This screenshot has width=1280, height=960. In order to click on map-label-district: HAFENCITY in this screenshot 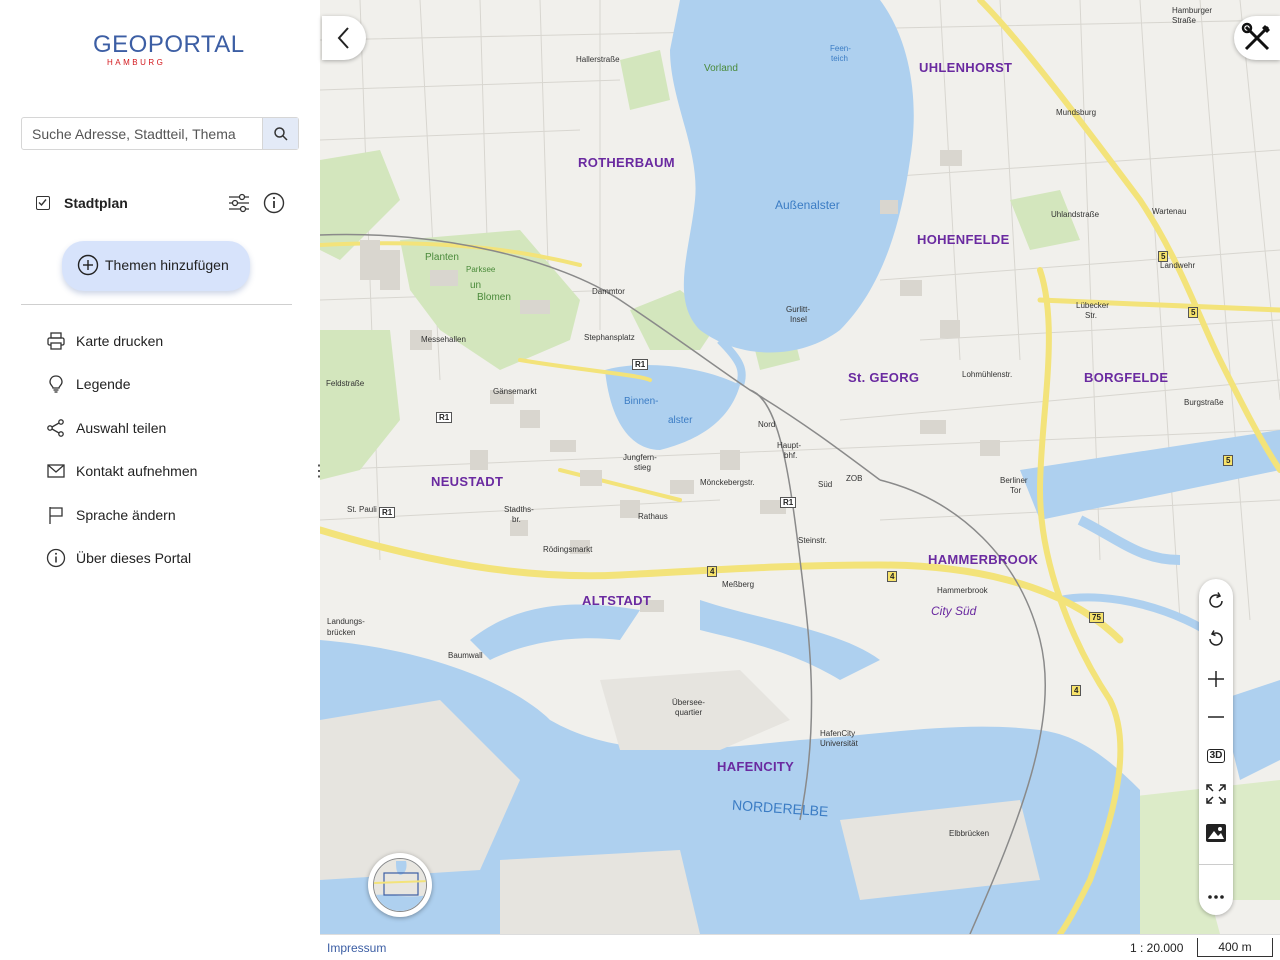, I will do `click(756, 766)`.